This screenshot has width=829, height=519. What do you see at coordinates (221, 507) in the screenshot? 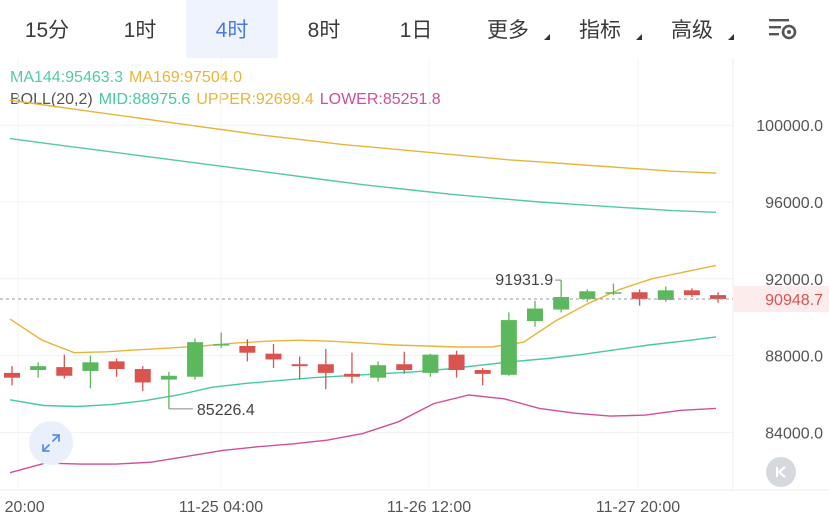
I see `x-tick-label: 11-25 04:00` at bounding box center [221, 507].